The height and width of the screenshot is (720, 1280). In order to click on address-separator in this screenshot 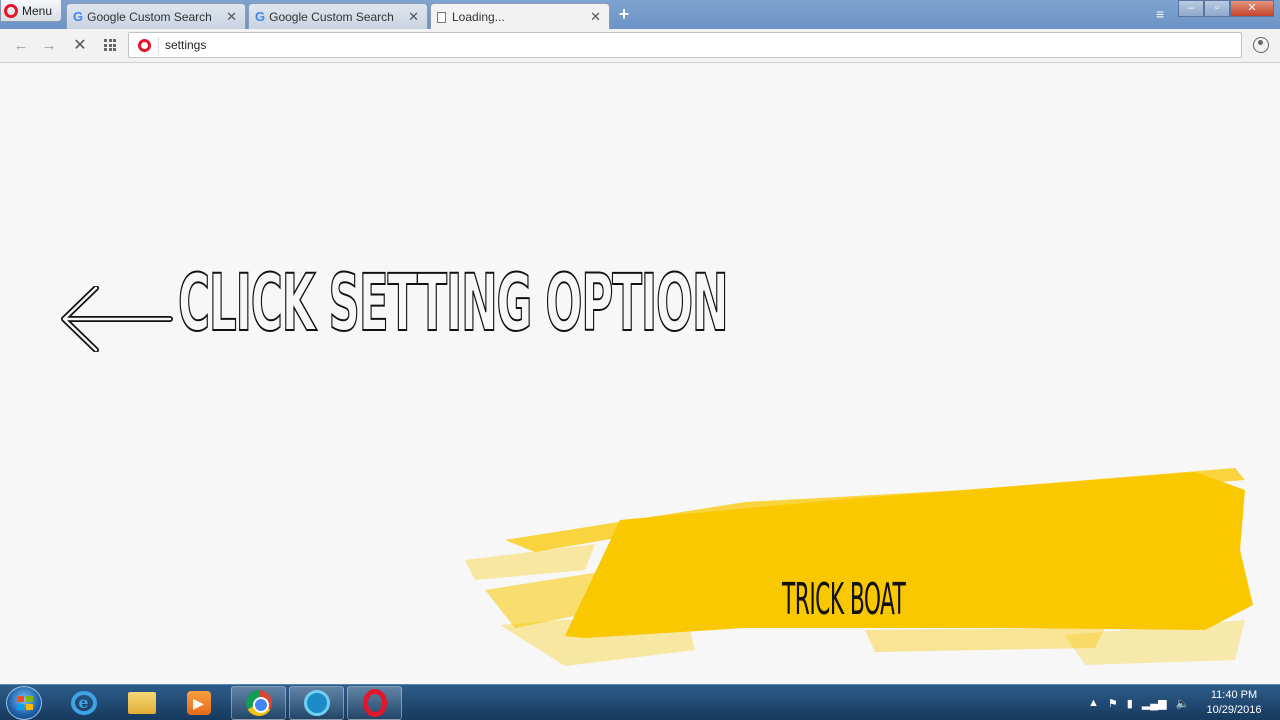, I will do `click(158, 45)`.